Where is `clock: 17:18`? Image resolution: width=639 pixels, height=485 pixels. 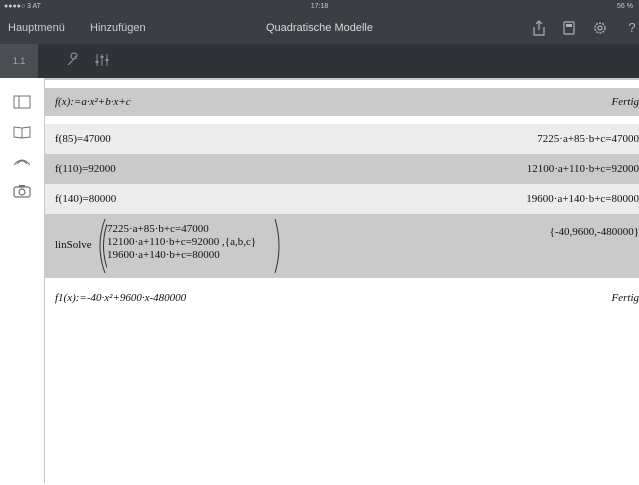
clock: 17:18 is located at coordinates (319, 6).